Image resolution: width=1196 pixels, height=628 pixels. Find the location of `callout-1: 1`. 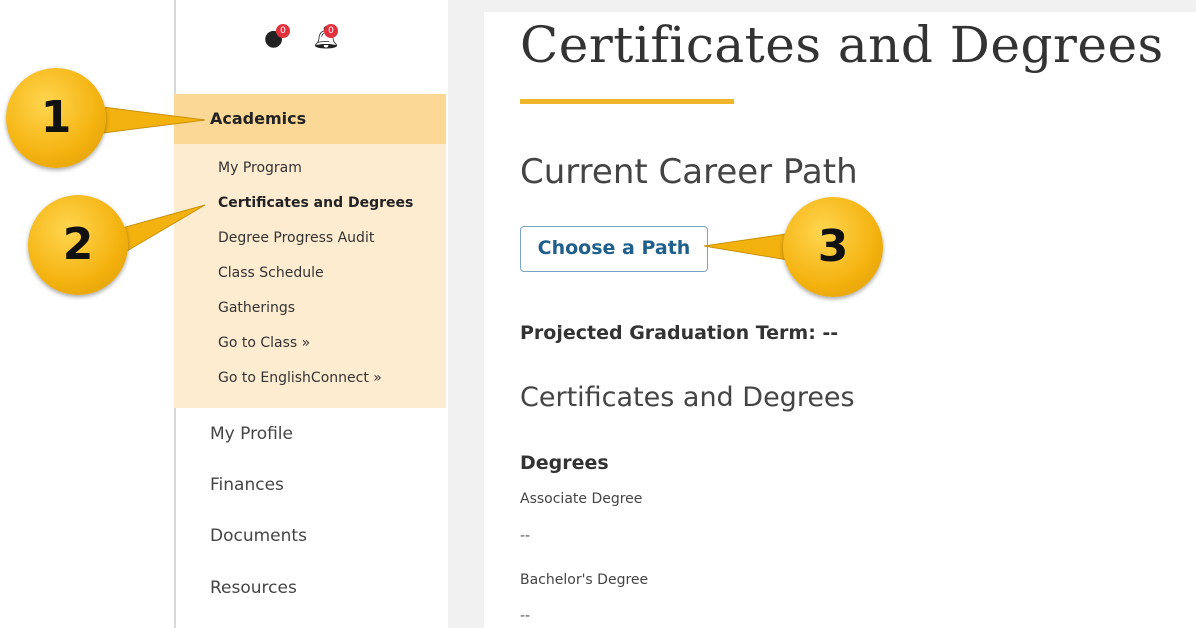

callout-1: 1 is located at coordinates (56, 118).